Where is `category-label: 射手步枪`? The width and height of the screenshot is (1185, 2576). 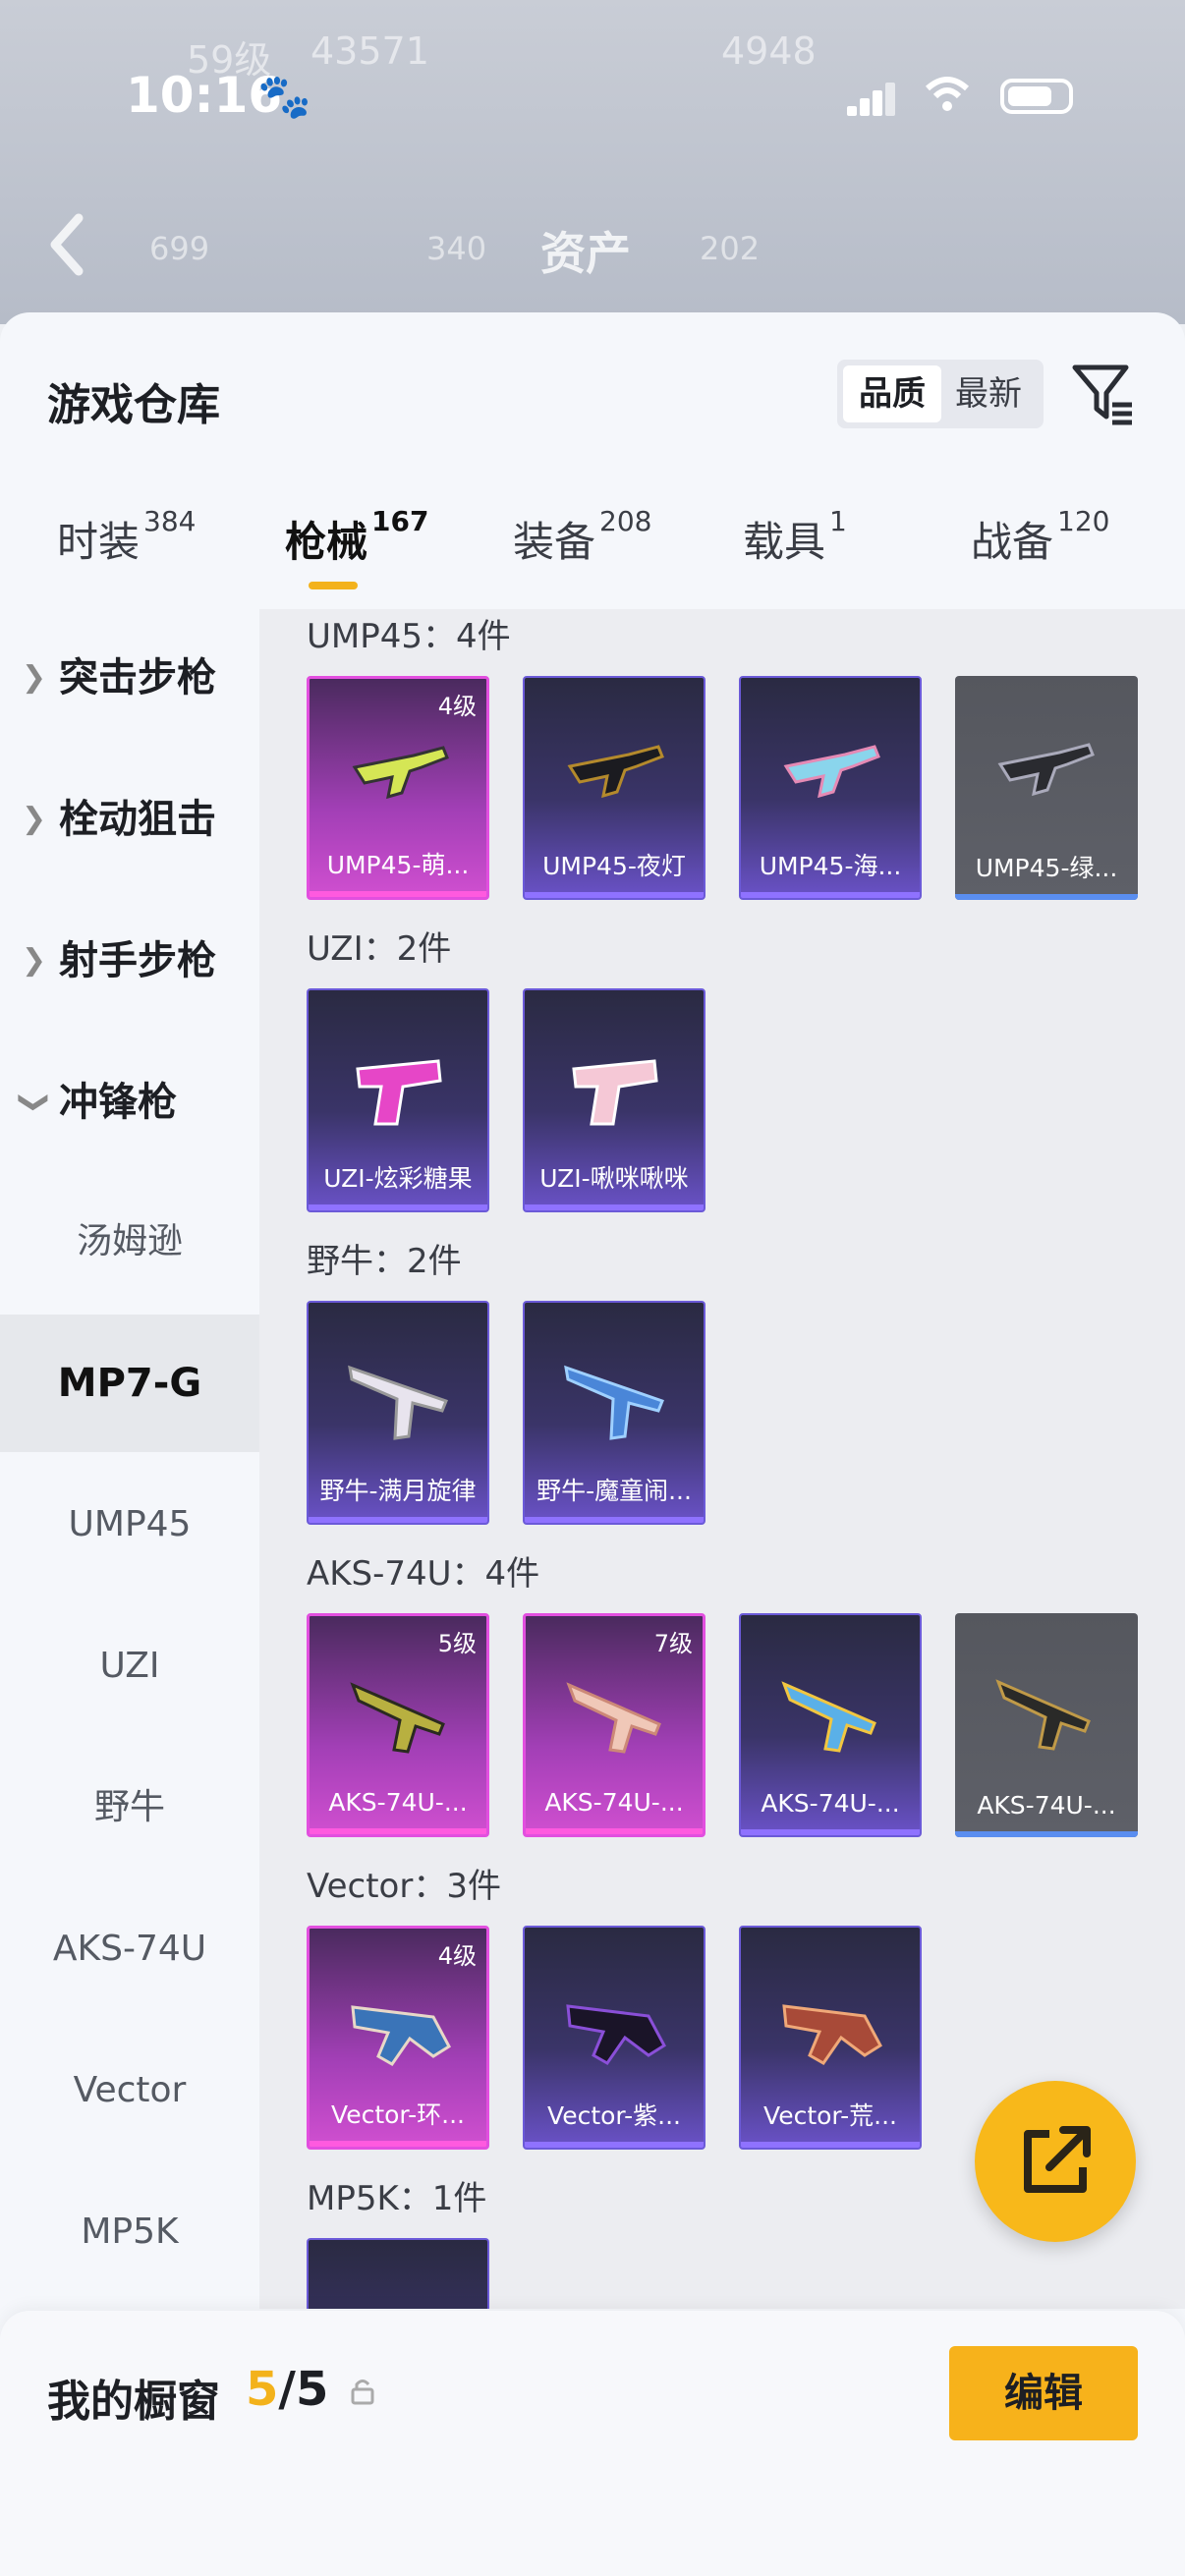 category-label: 射手步枪 is located at coordinates (137, 960).